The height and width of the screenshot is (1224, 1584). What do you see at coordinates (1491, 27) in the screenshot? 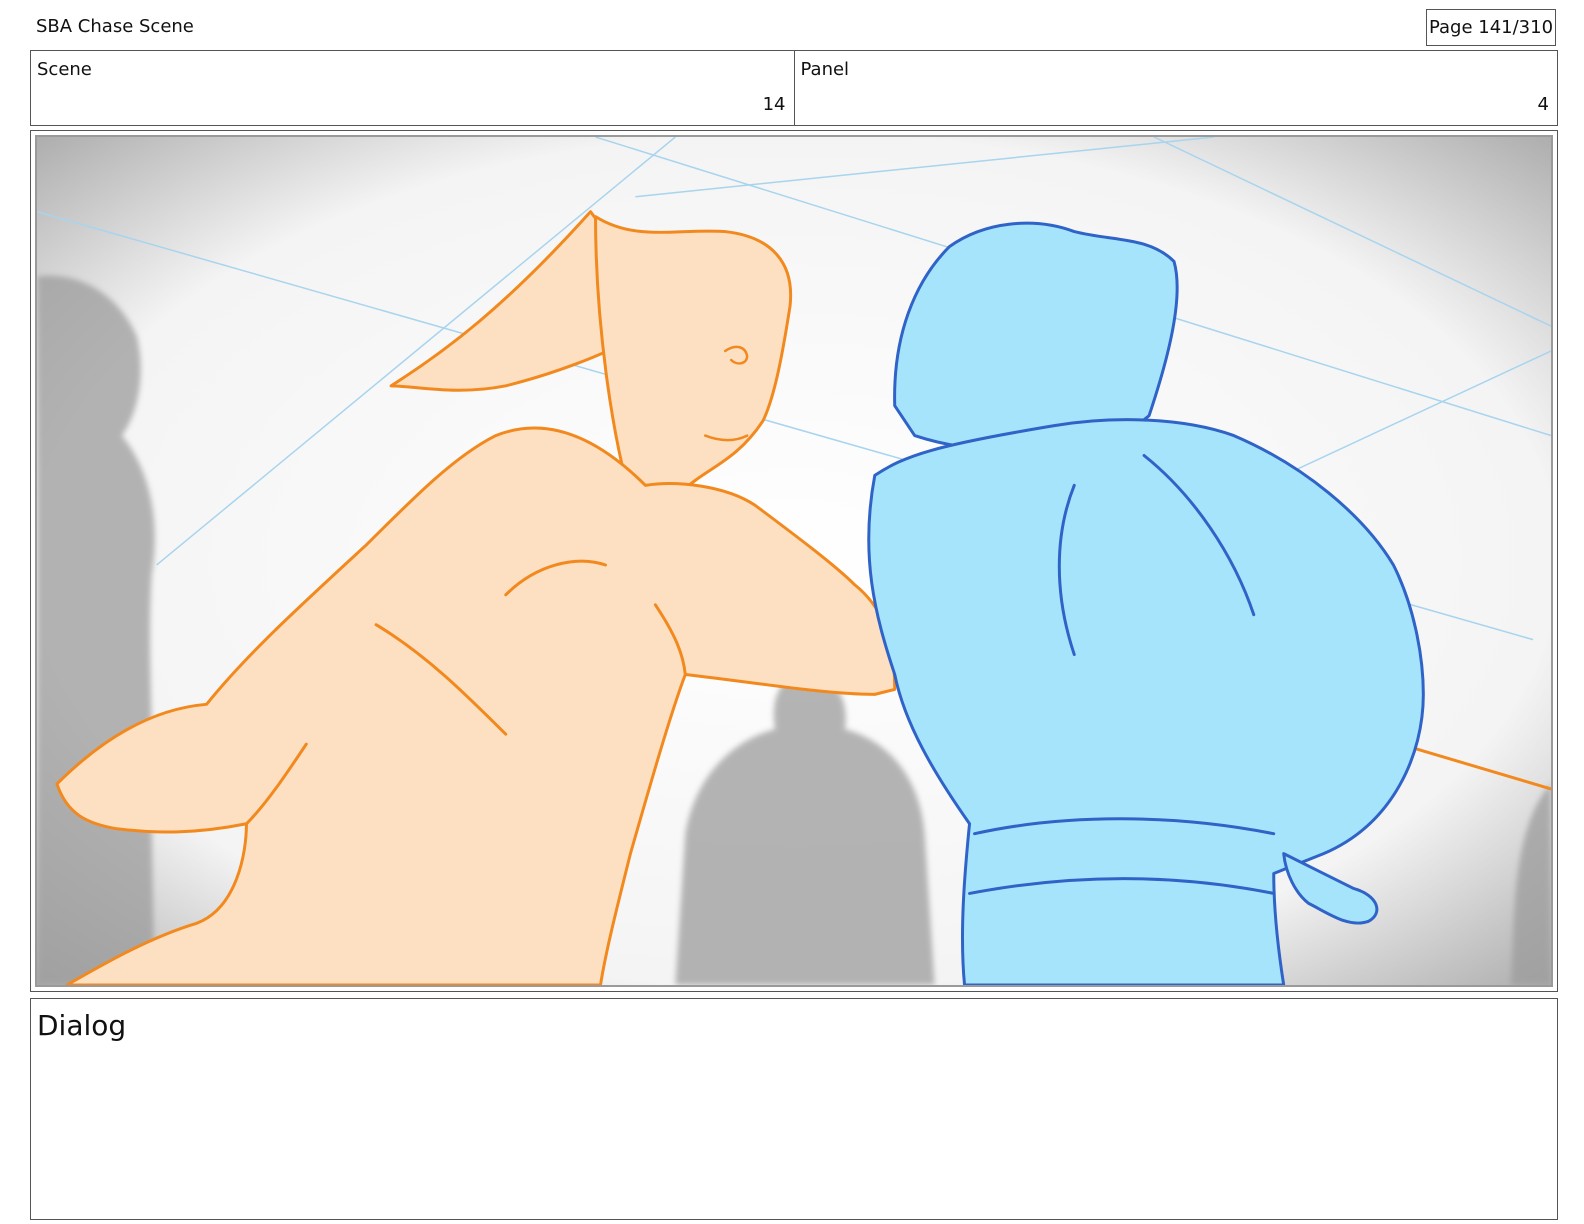
I see `page-number: Page 141/310` at bounding box center [1491, 27].